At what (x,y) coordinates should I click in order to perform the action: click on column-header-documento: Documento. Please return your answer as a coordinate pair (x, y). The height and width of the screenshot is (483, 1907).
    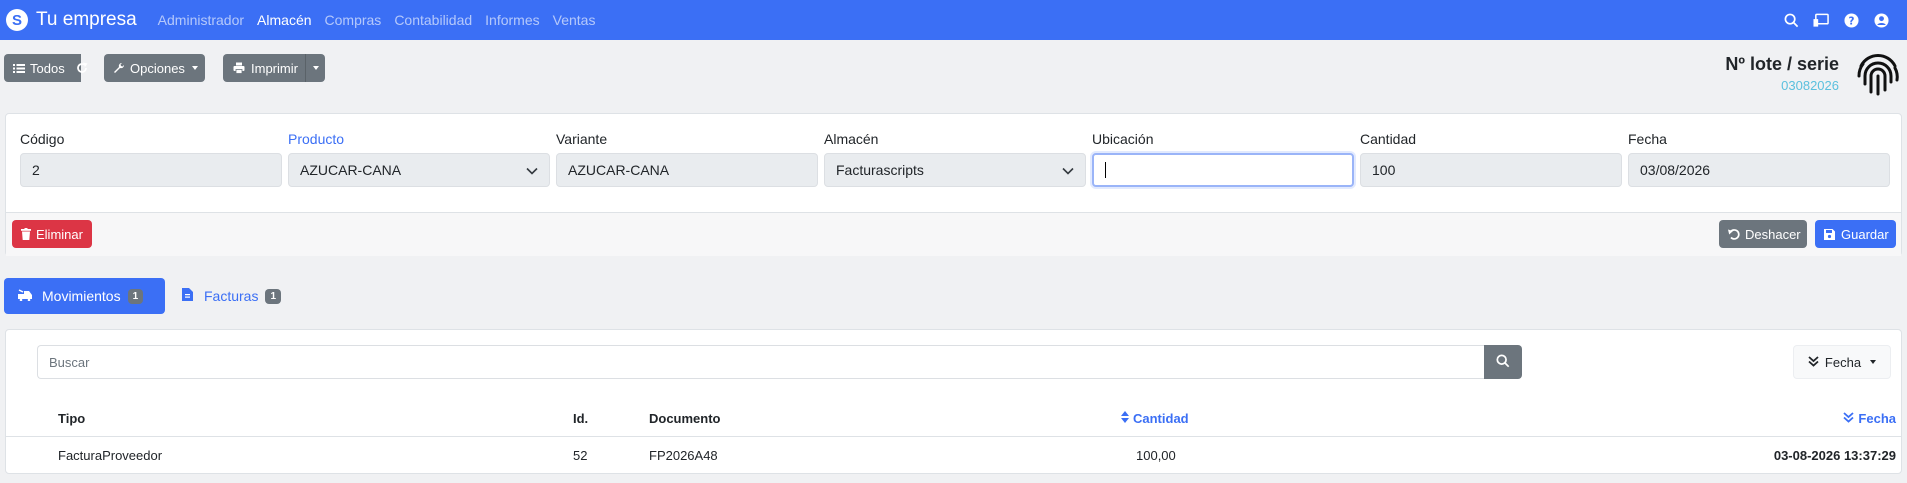
    Looking at the image, I should click on (685, 418).